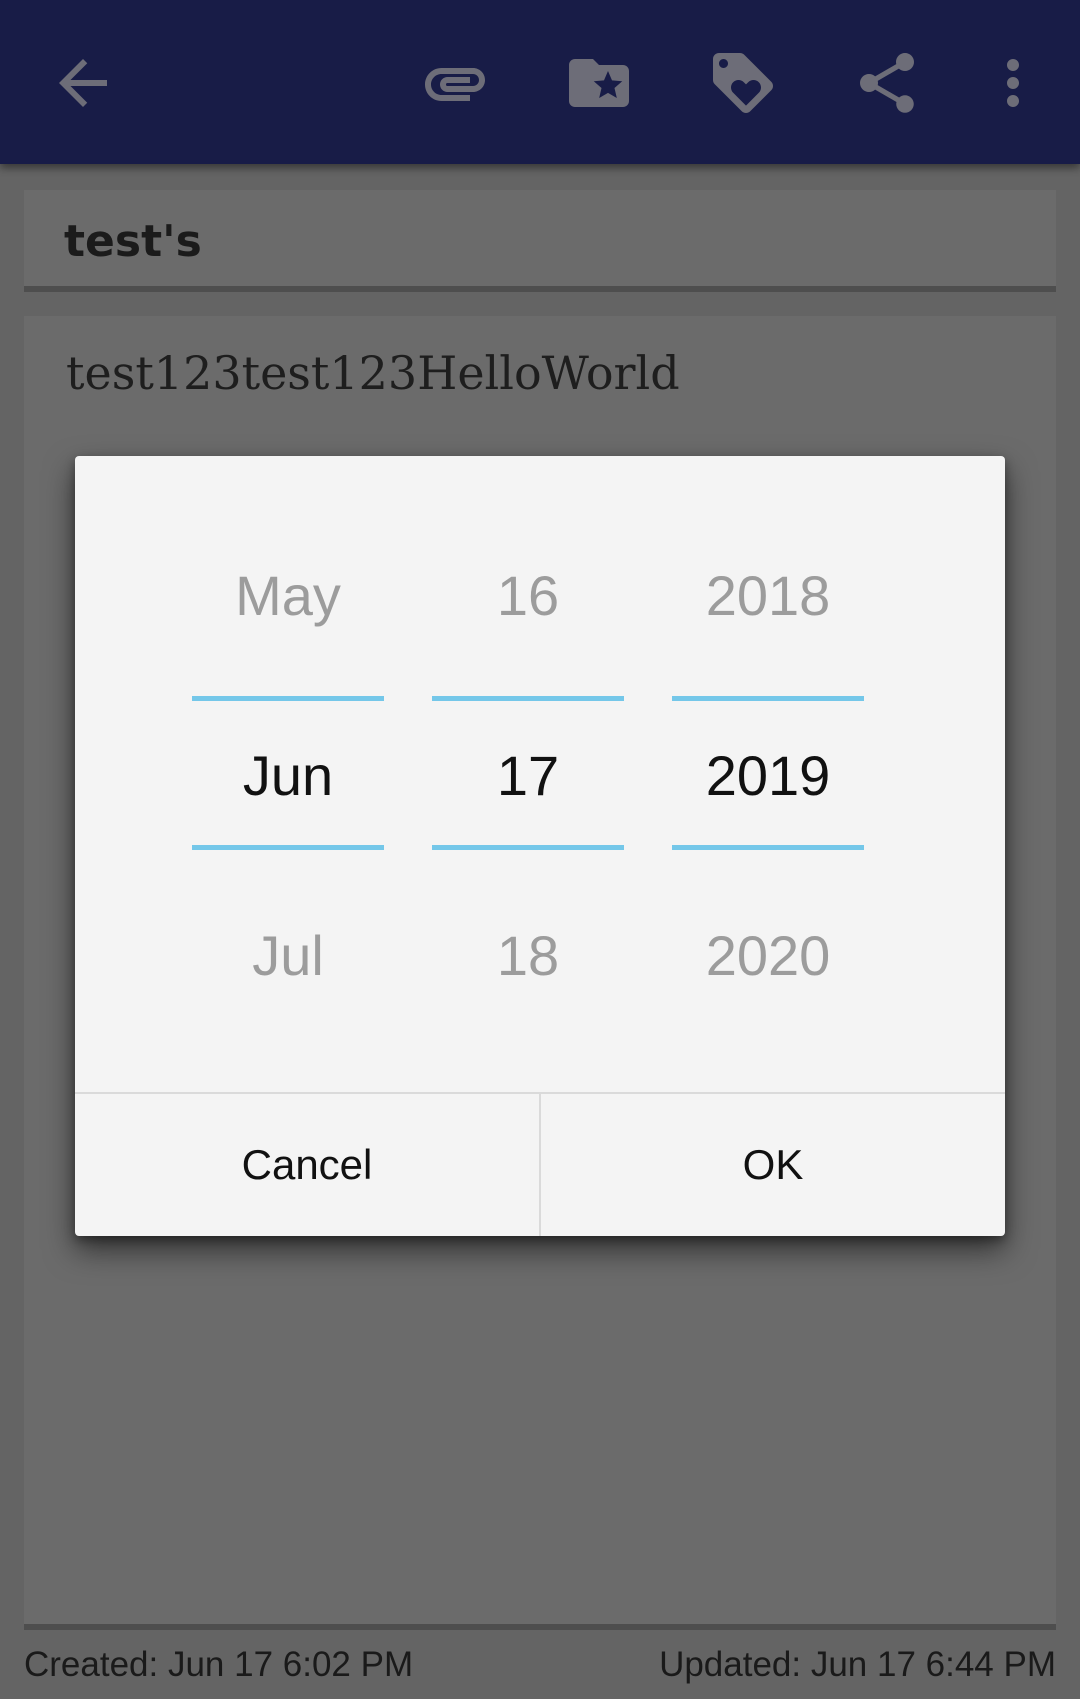 The height and width of the screenshot is (1699, 1080). What do you see at coordinates (768, 956) in the screenshot?
I see `year-next: 2020` at bounding box center [768, 956].